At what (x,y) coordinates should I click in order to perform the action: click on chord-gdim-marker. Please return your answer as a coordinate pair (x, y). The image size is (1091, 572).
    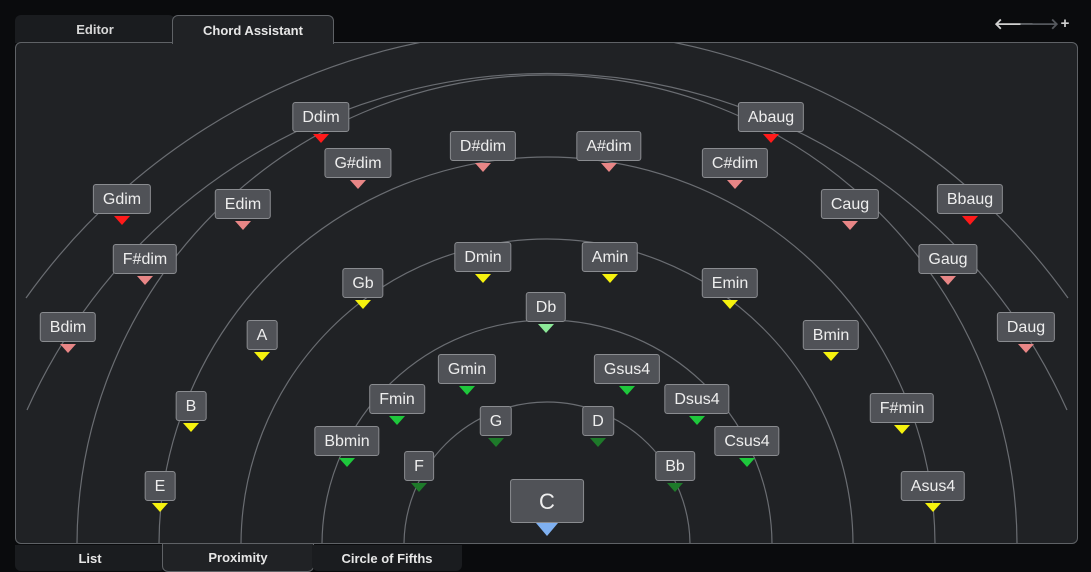
    Looking at the image, I should click on (122, 220).